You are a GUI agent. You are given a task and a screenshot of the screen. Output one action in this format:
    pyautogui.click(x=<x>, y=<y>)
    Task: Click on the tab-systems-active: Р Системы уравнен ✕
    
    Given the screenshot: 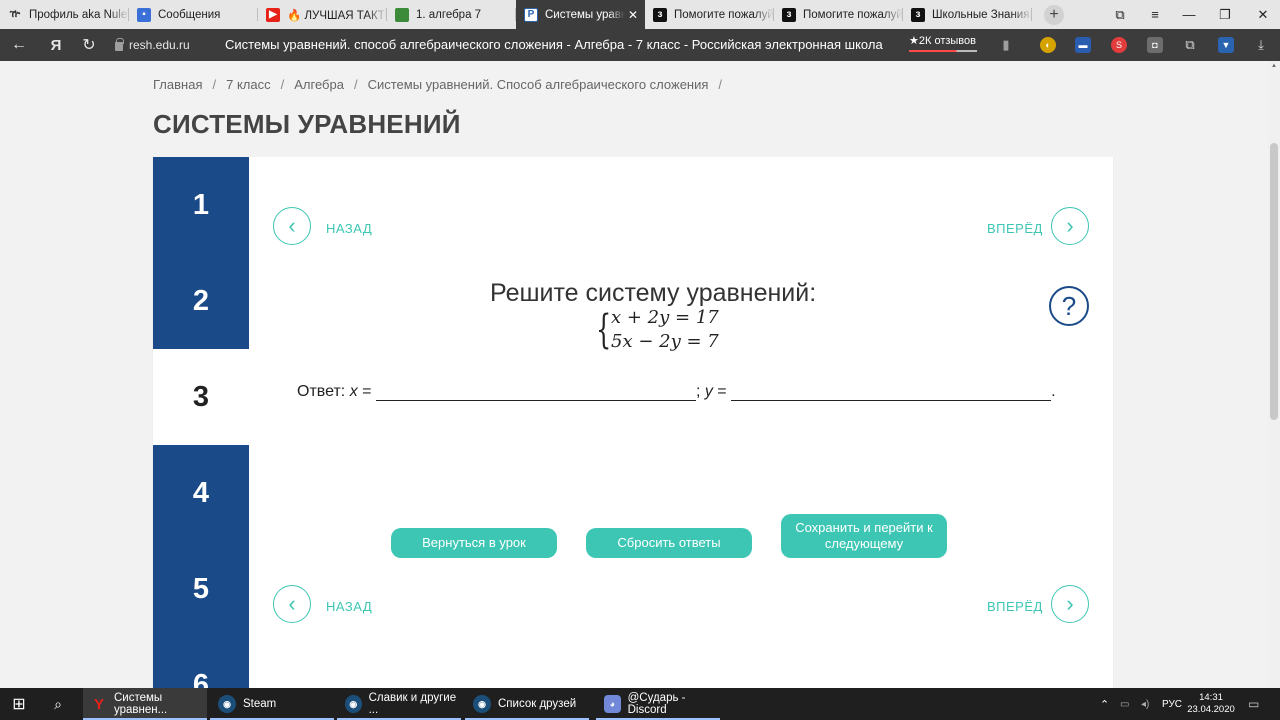 What is the action you would take?
    pyautogui.click(x=580, y=14)
    